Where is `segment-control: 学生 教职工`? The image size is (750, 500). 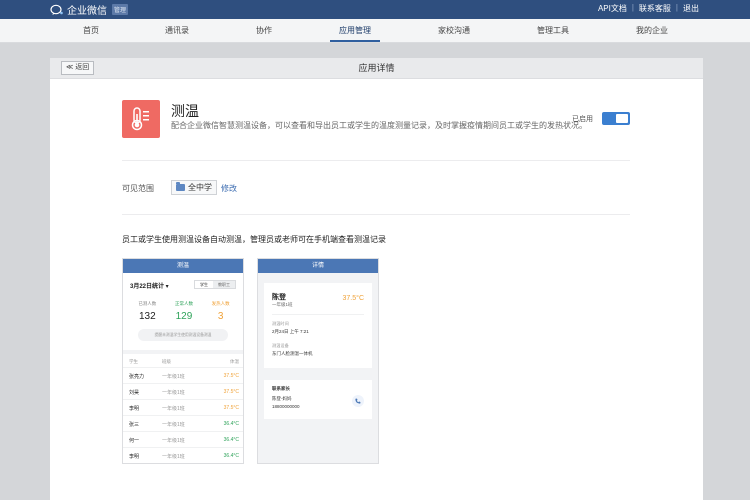
segment-control: 学生 教职工 is located at coordinates (215, 284).